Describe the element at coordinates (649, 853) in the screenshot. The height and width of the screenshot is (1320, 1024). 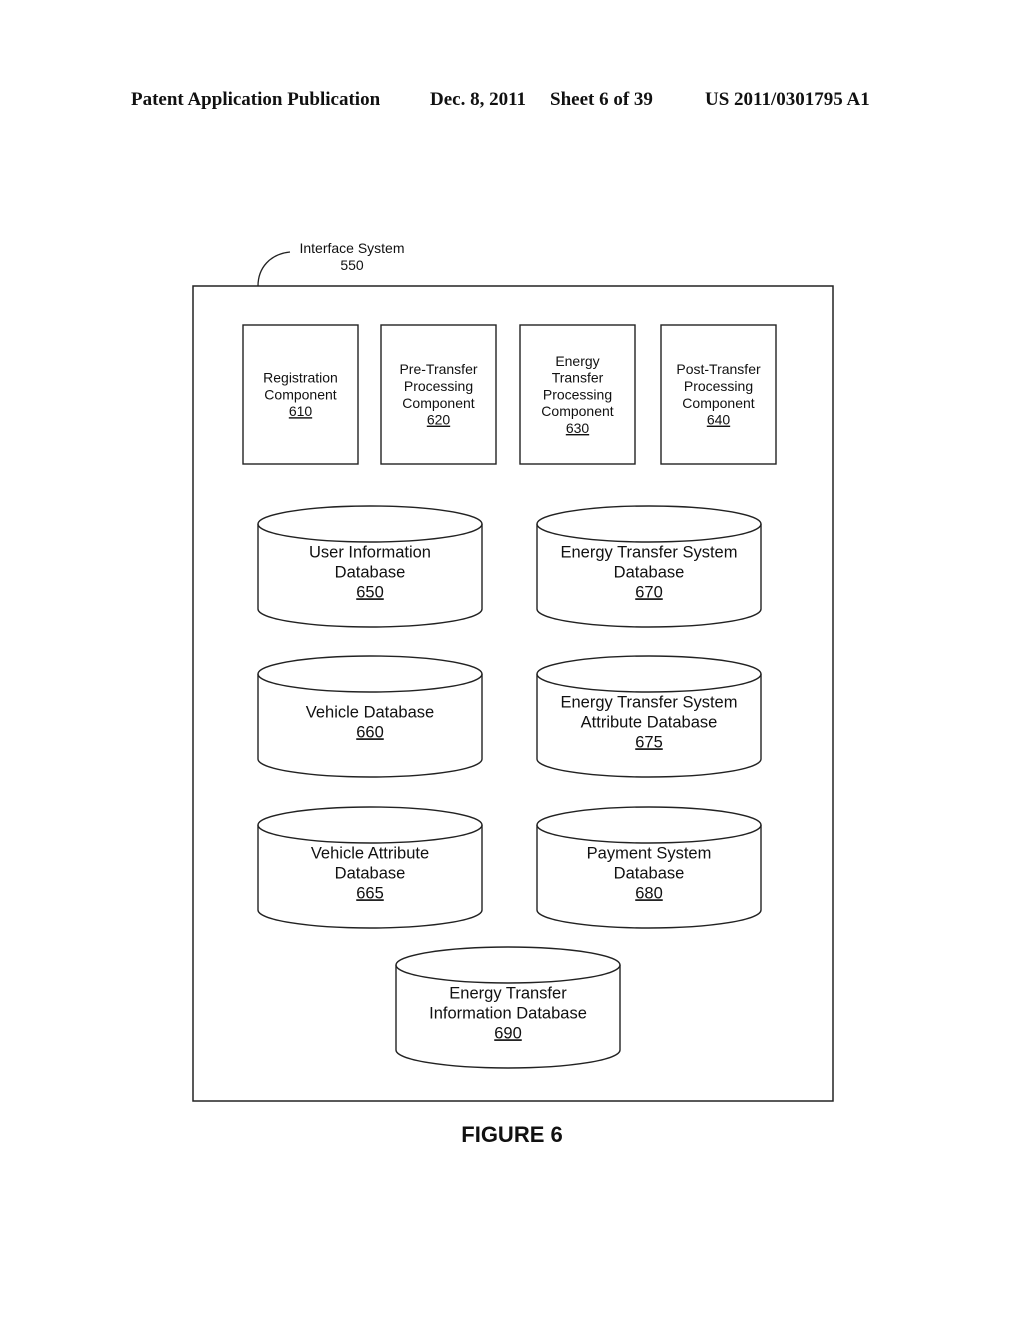
I see `database-680-label-line: Payment System` at that location.